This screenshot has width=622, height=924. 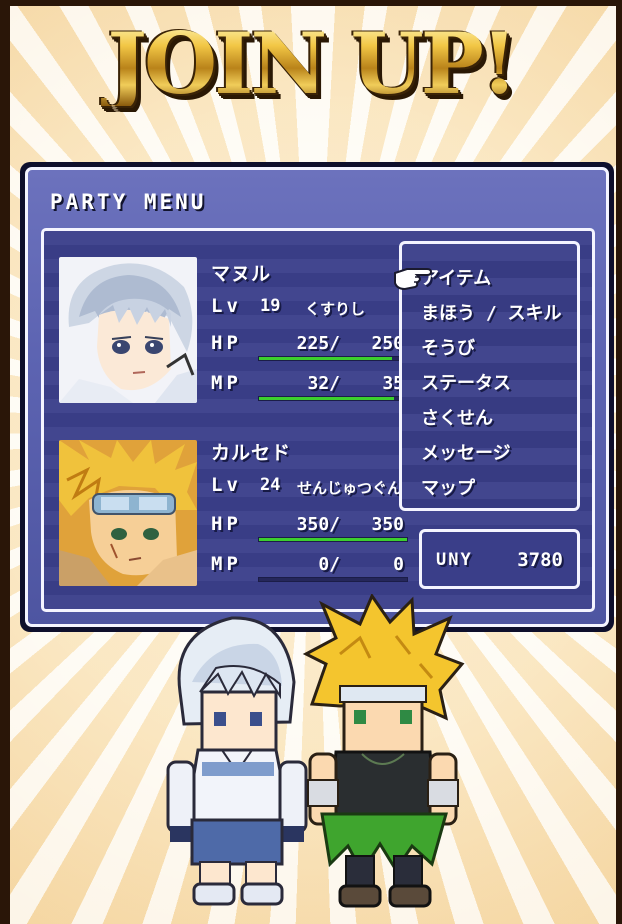 I want to click on menu-item-magic-skill: まほう / スキル, so click(x=491, y=312).